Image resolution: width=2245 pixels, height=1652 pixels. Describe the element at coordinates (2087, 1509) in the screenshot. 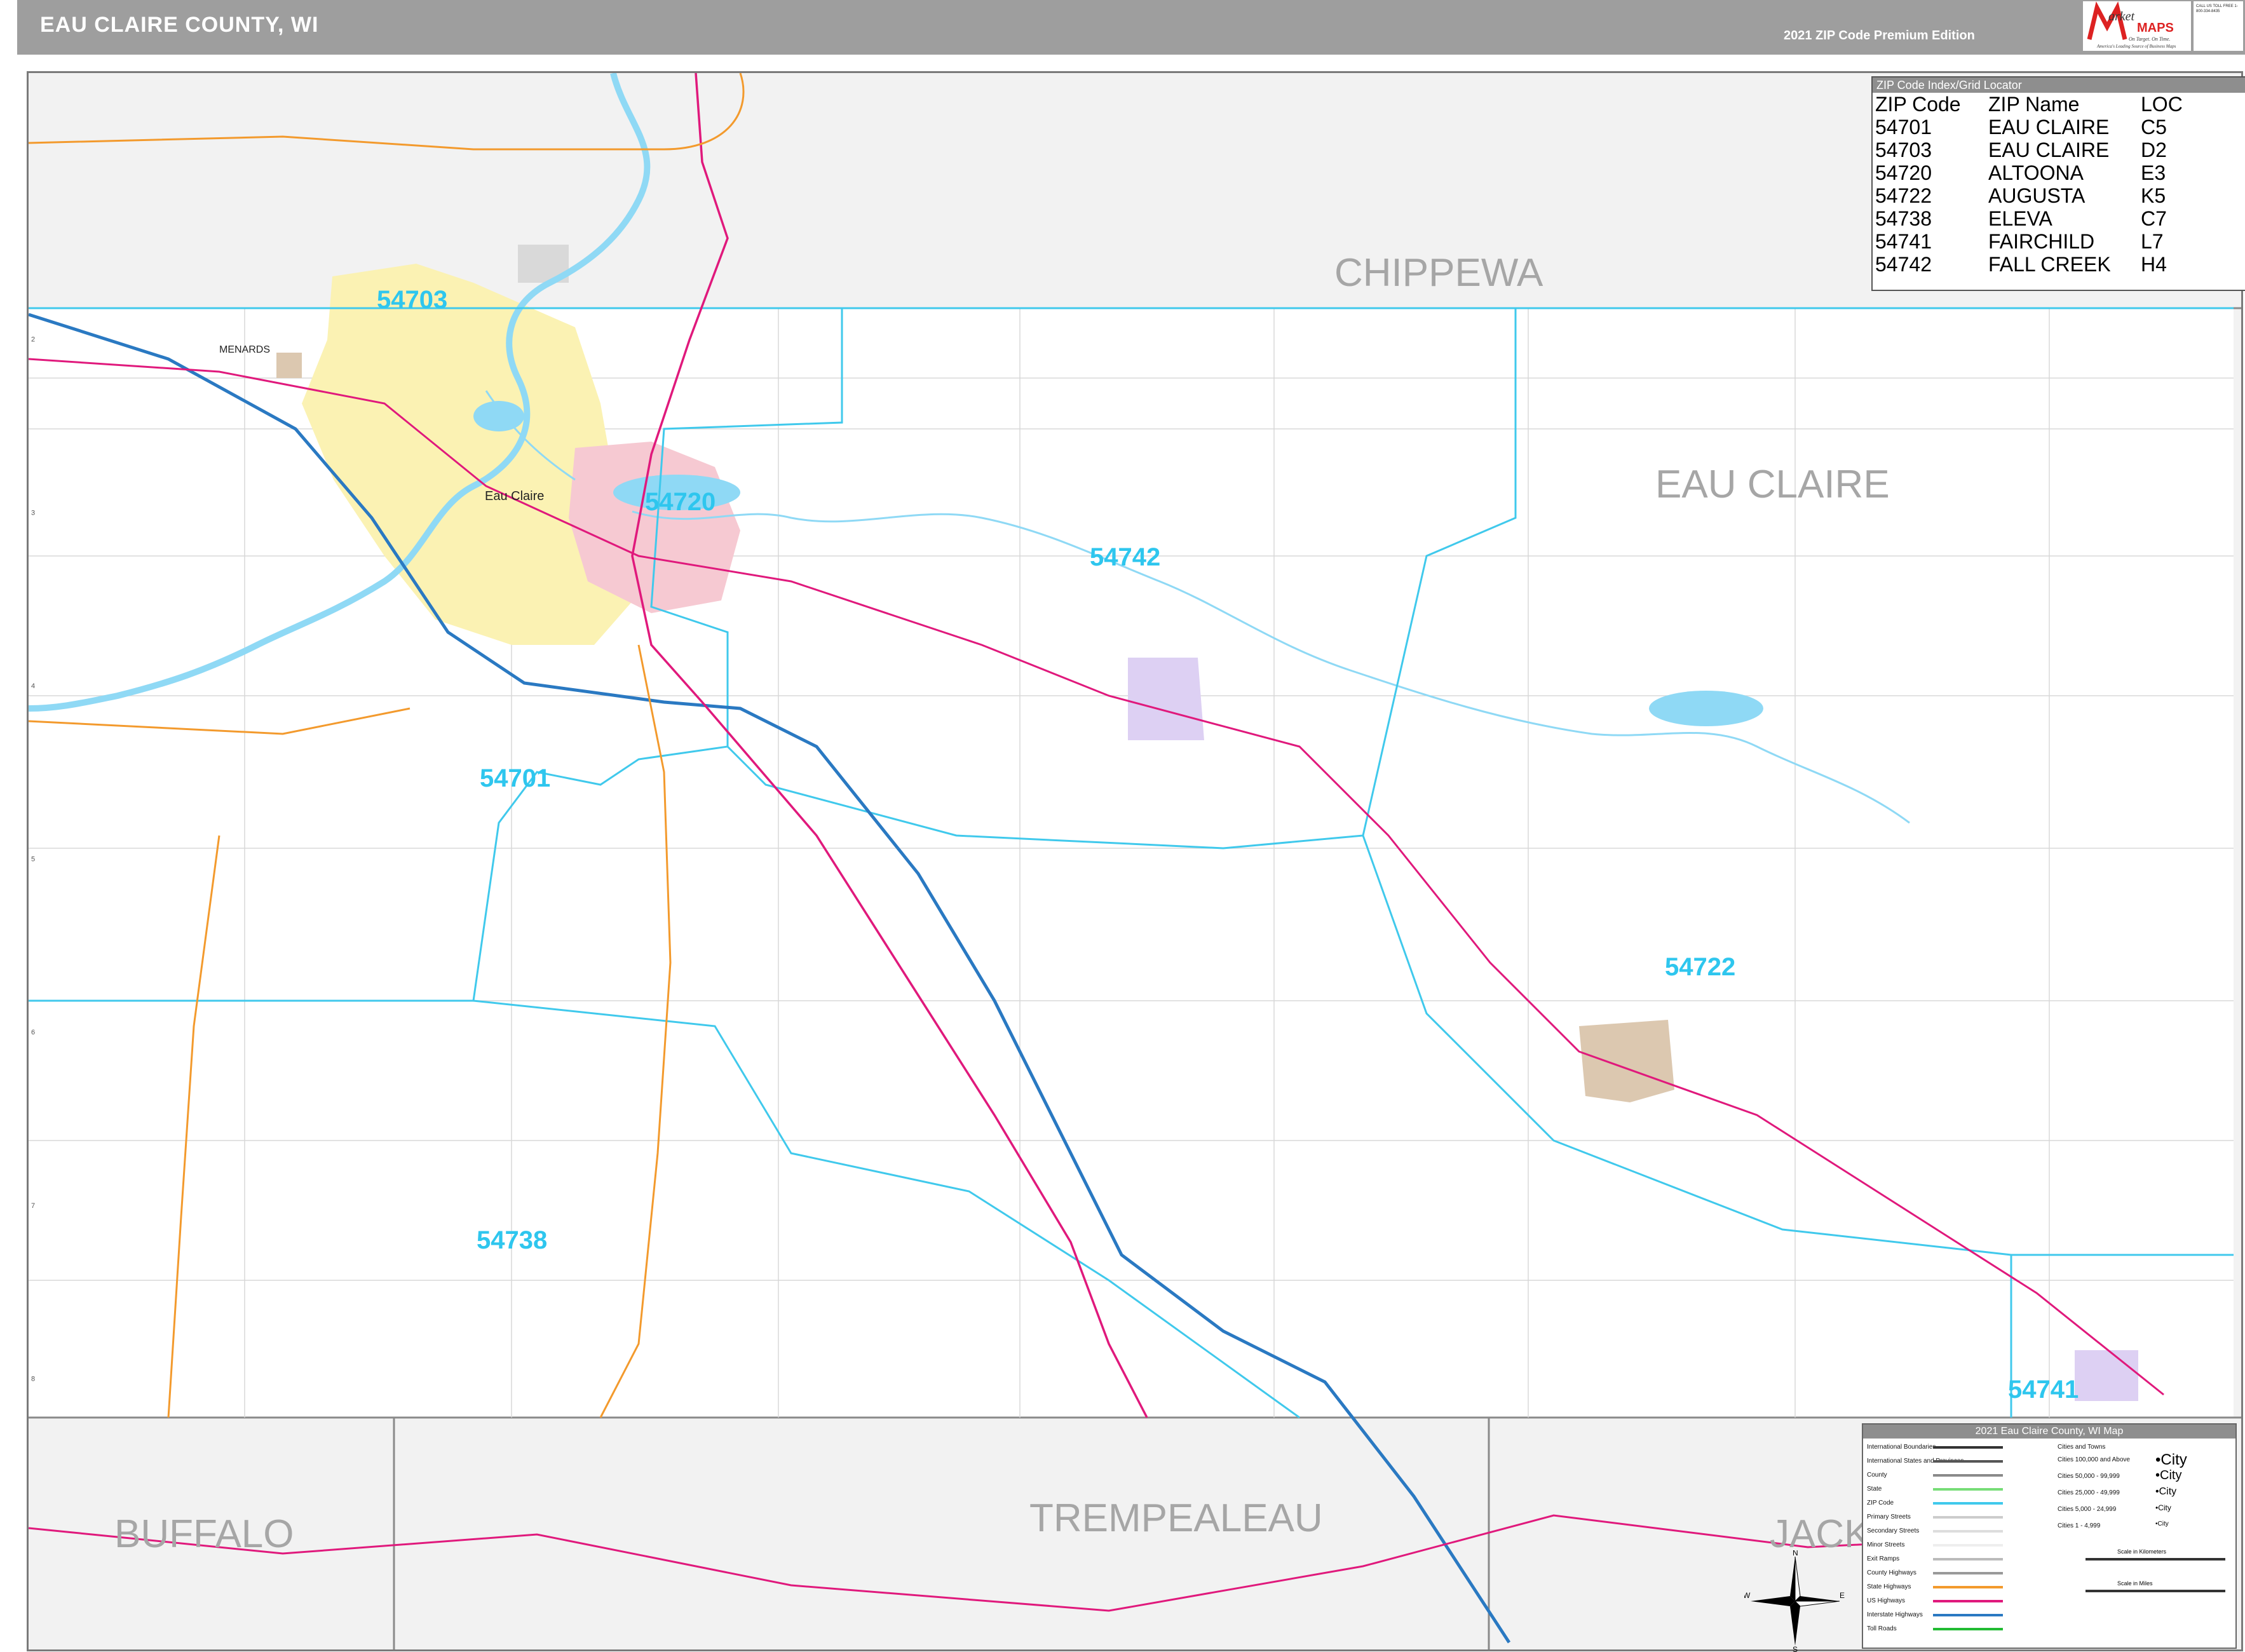

I see `legend-city-label: Cities 5,000 - 24,999` at that location.